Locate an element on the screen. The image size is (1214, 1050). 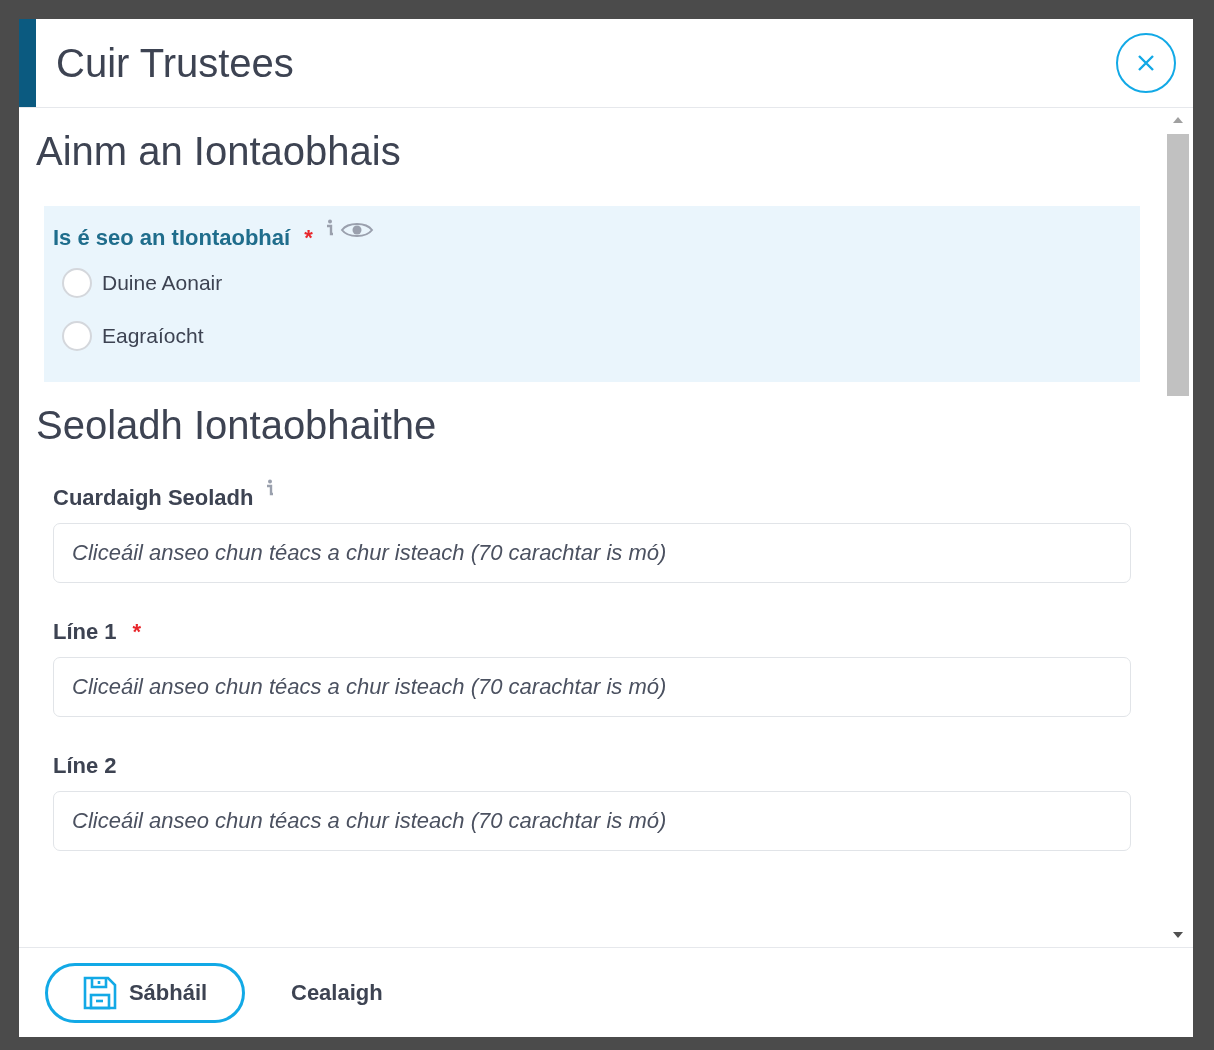
field-label: Líne 1 is located at coordinates (85, 632).